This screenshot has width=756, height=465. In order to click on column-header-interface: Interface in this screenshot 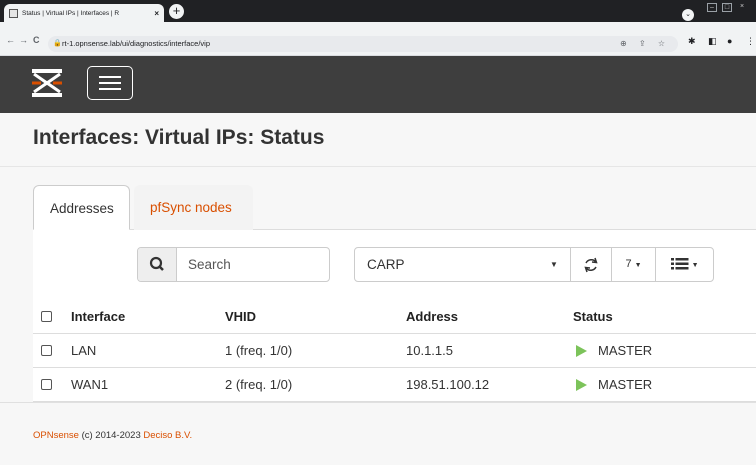, I will do `click(98, 317)`.